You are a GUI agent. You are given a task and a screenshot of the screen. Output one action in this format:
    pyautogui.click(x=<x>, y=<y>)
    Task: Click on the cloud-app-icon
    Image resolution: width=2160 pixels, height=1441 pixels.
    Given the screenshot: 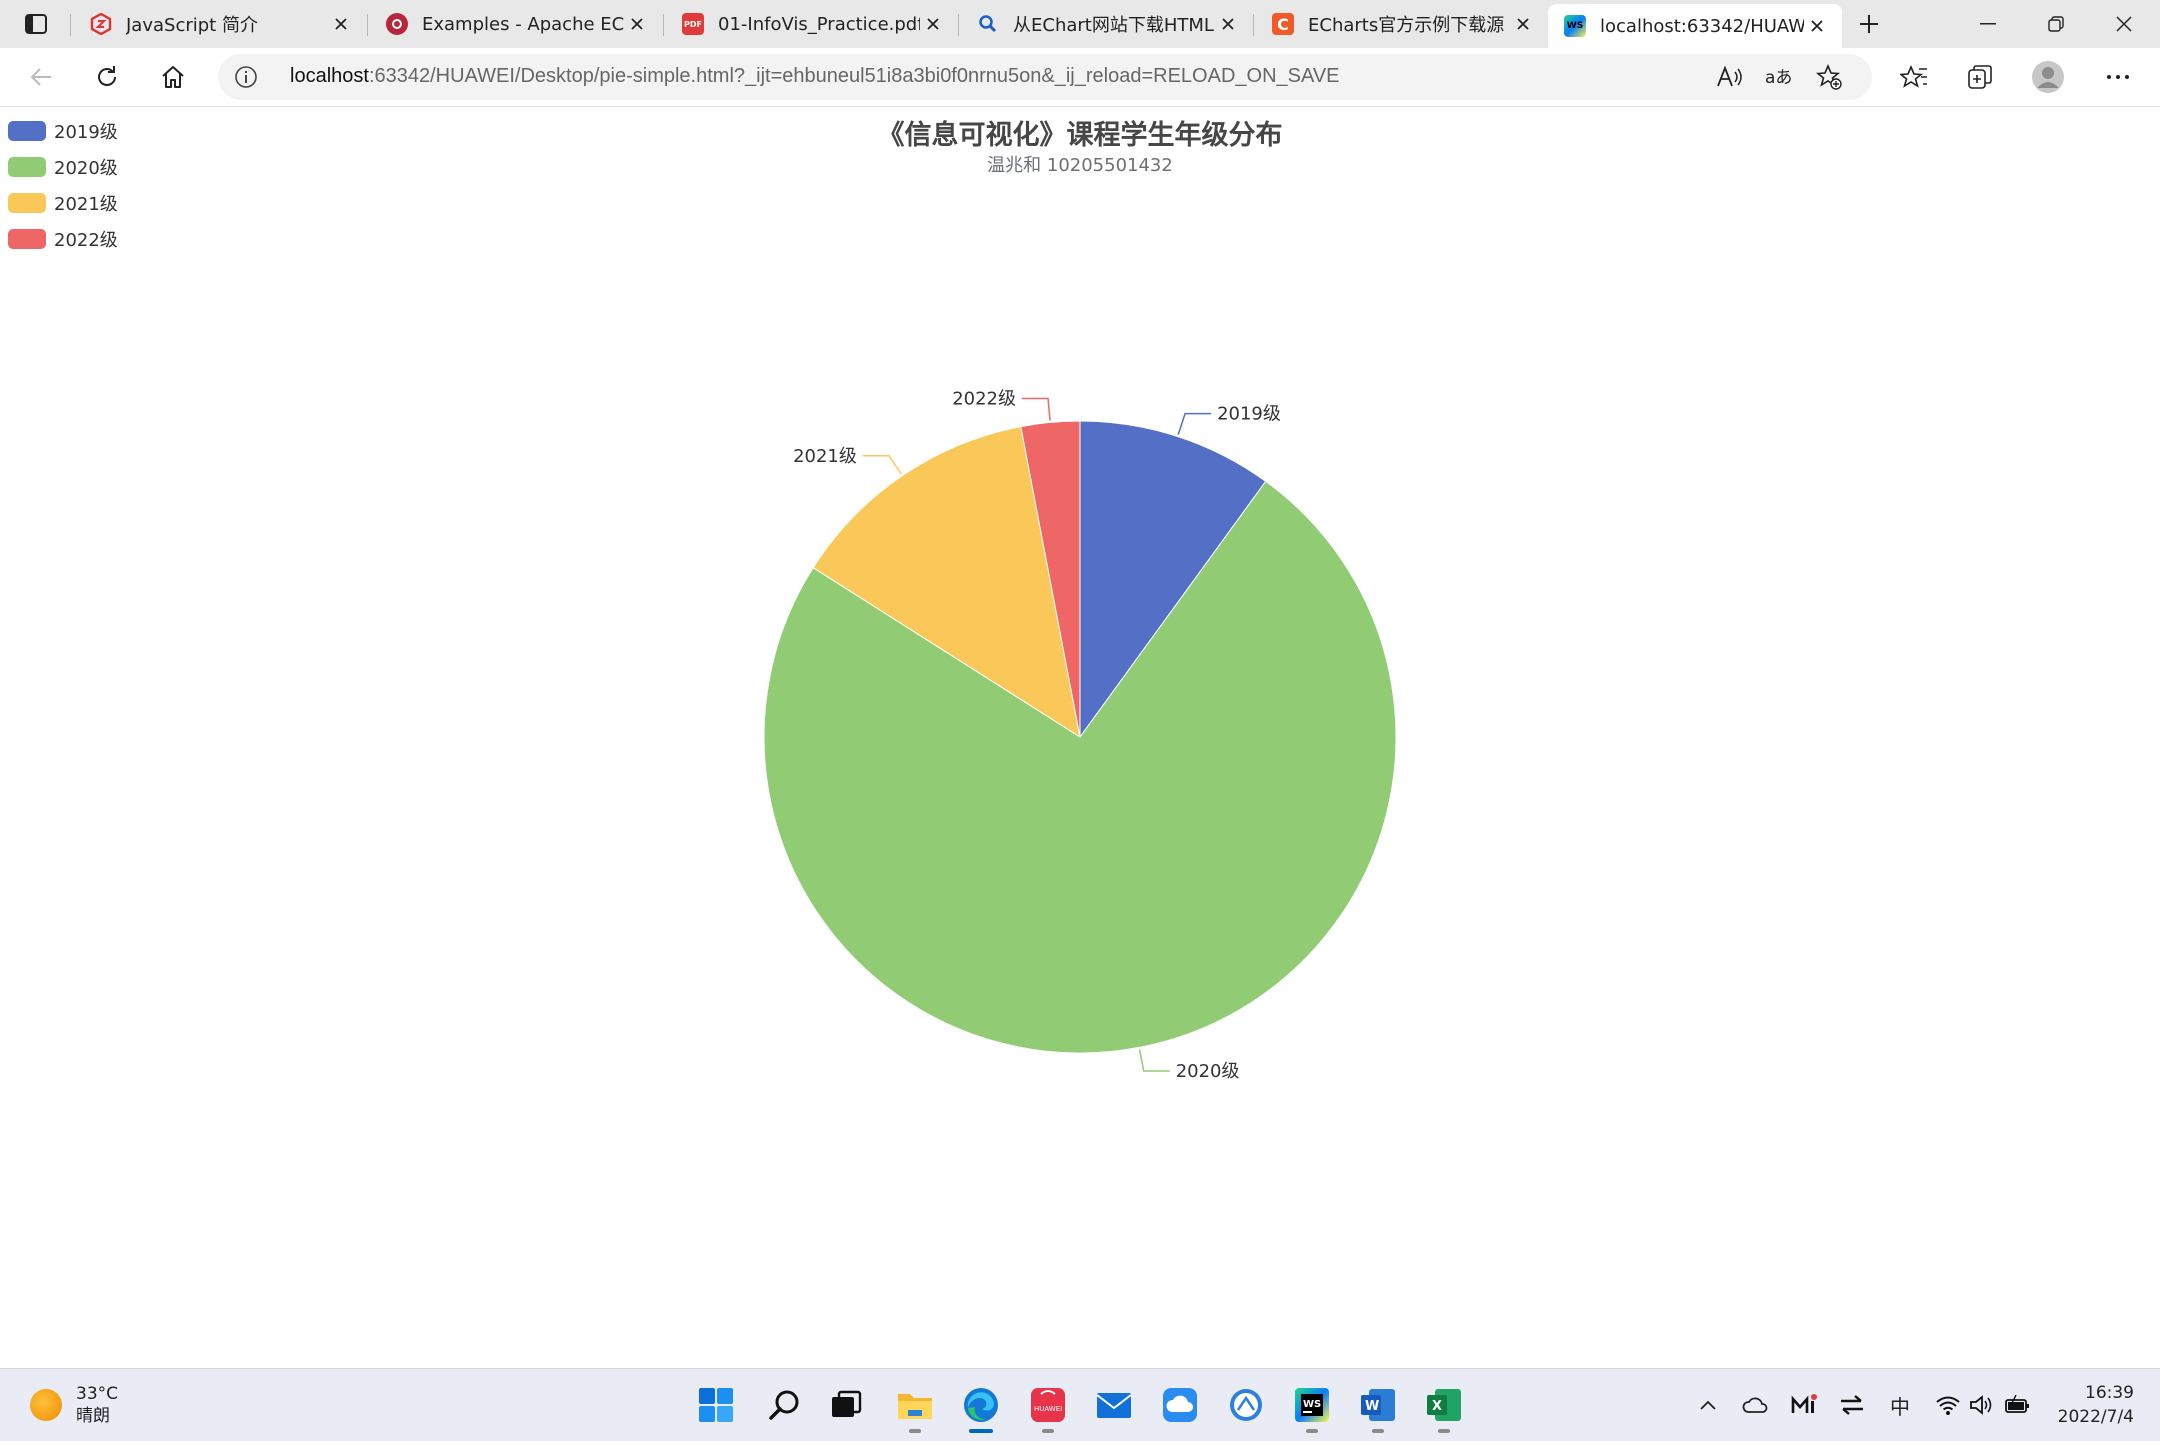 What is the action you would take?
    pyautogui.click(x=1180, y=1405)
    